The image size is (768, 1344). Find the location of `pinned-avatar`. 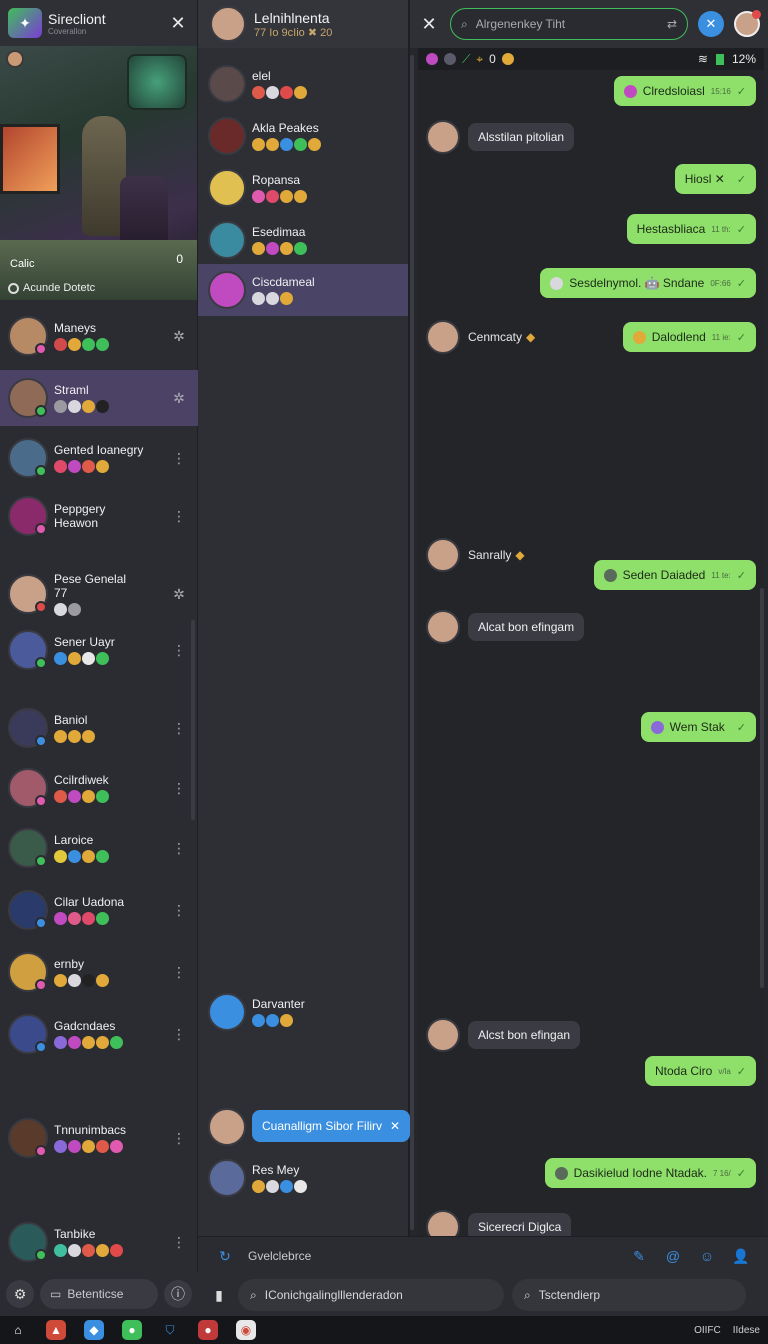

pinned-avatar is located at coordinates (227, 1127).